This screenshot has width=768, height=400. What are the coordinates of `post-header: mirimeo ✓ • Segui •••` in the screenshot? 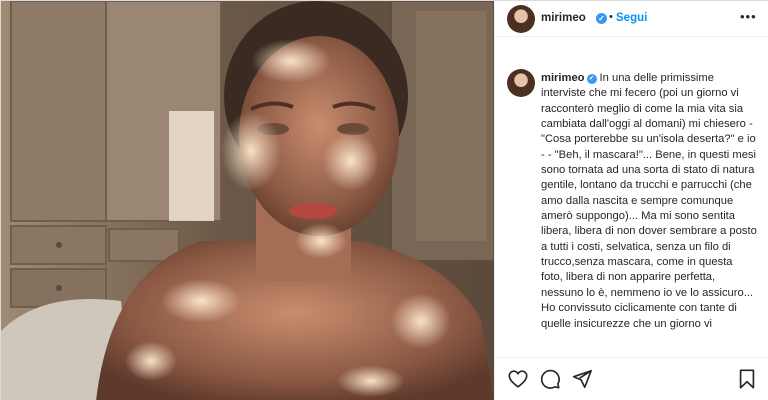 It's located at (631, 19).